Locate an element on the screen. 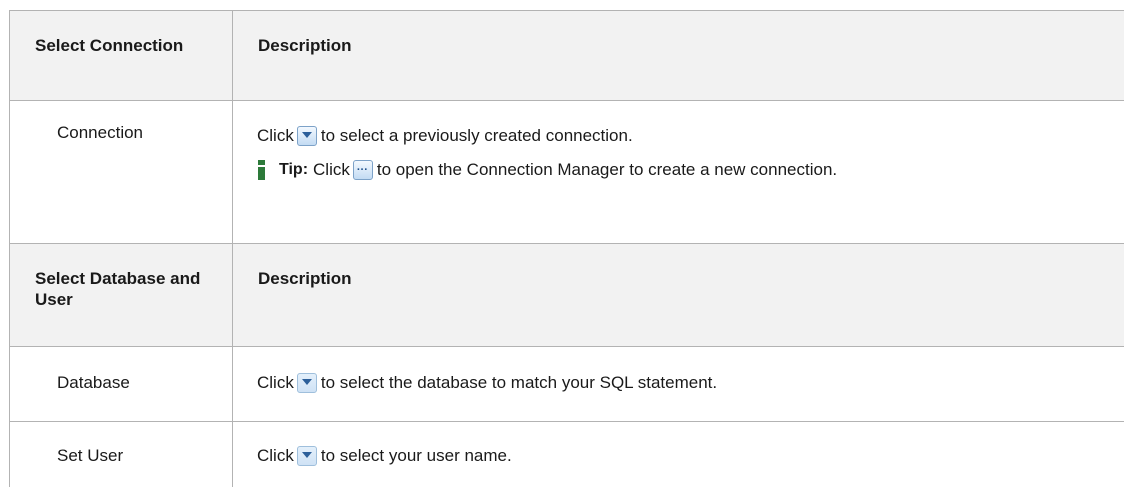 This screenshot has width=1124, height=487. row-name: Set User is located at coordinates (121, 454).